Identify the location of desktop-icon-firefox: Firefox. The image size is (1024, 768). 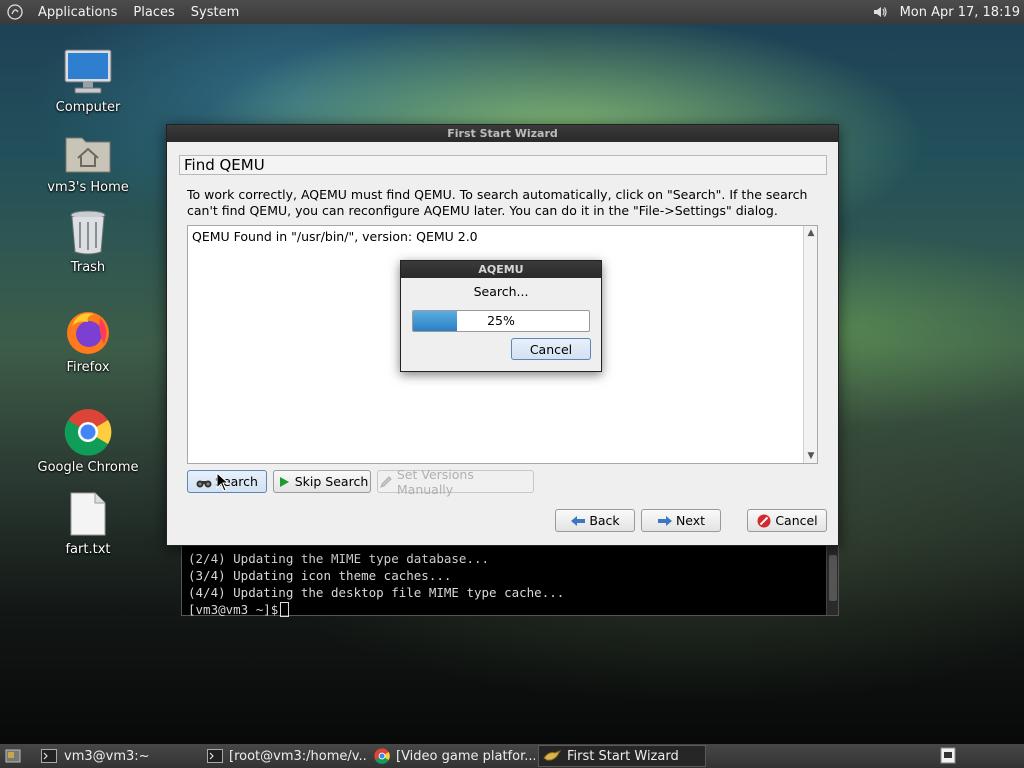
(88, 340).